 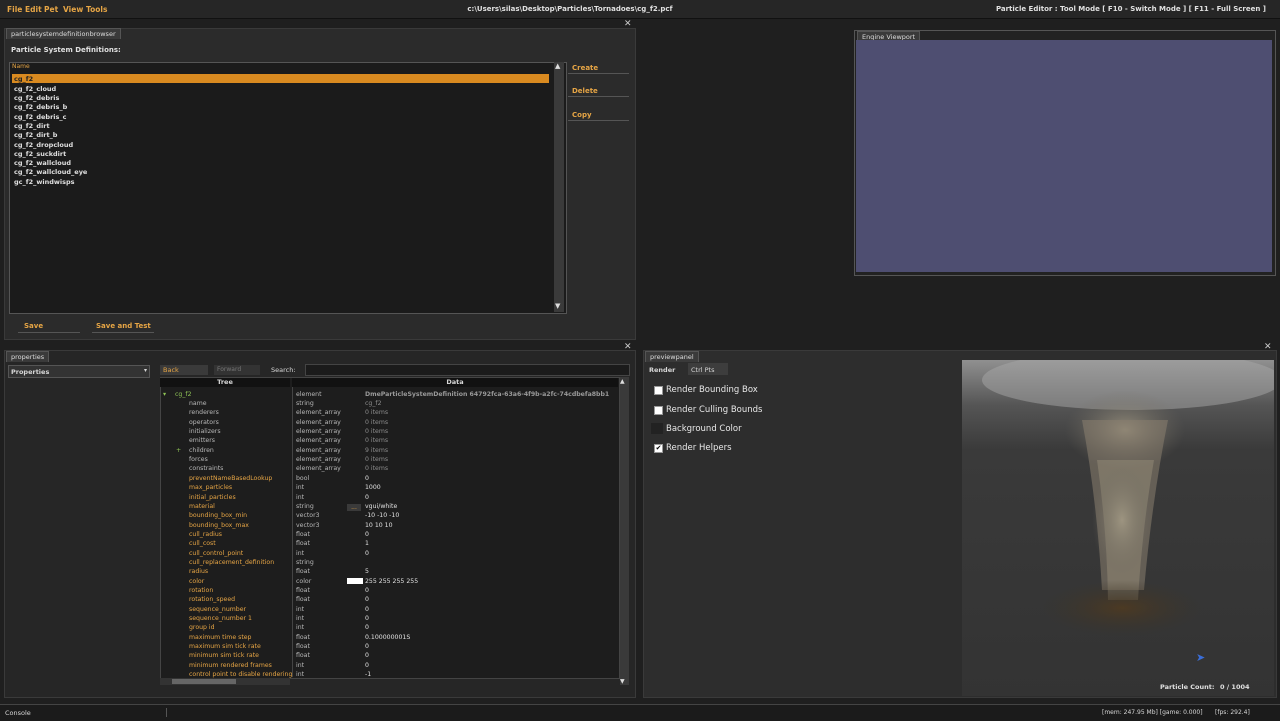 What do you see at coordinates (198, 459) in the screenshot?
I see `property-name: forces` at bounding box center [198, 459].